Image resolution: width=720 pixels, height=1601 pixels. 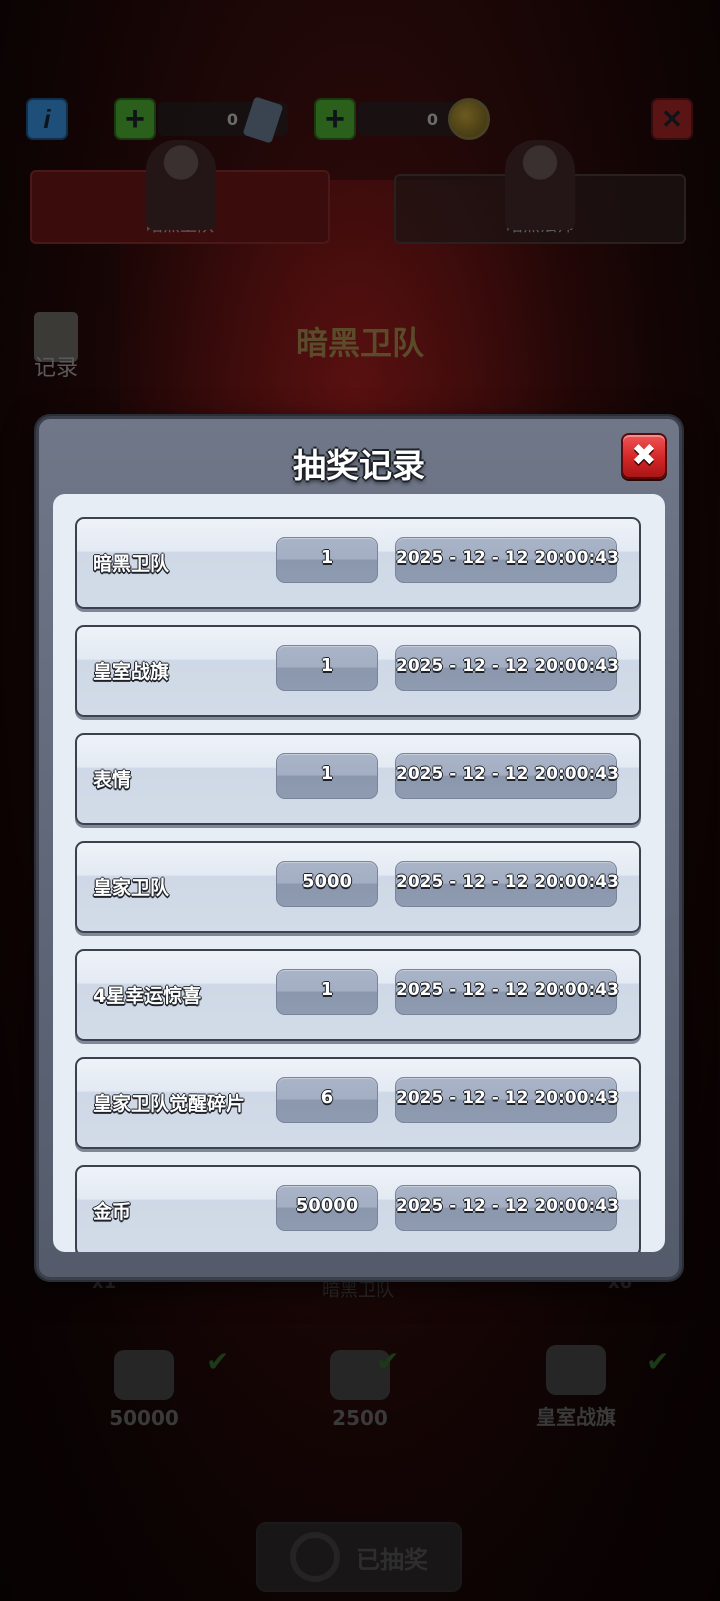 I want to click on add-ticket-button: +, so click(x=135, y=119).